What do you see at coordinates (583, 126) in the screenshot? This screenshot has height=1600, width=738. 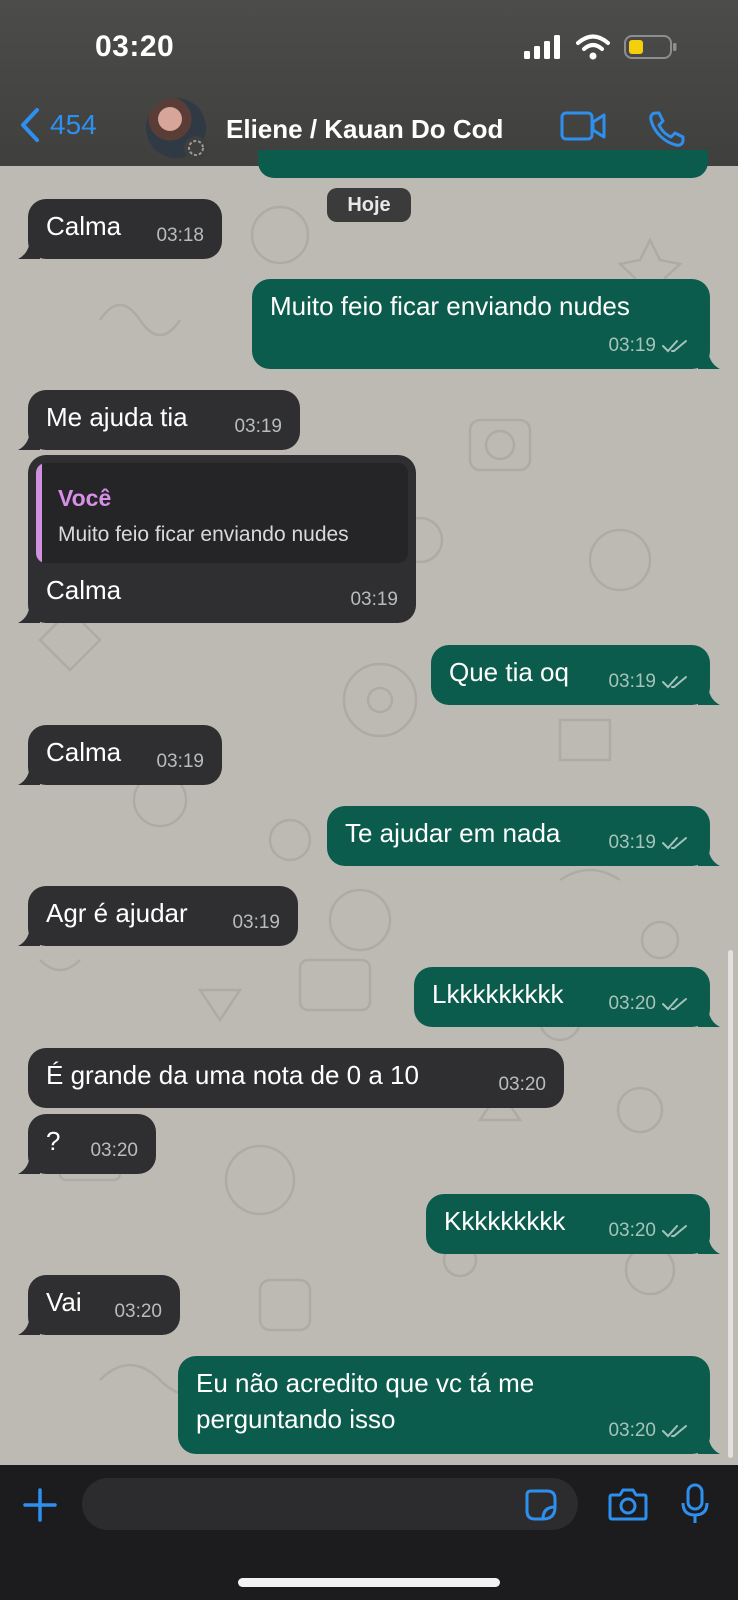 I see `video-call-icon` at bounding box center [583, 126].